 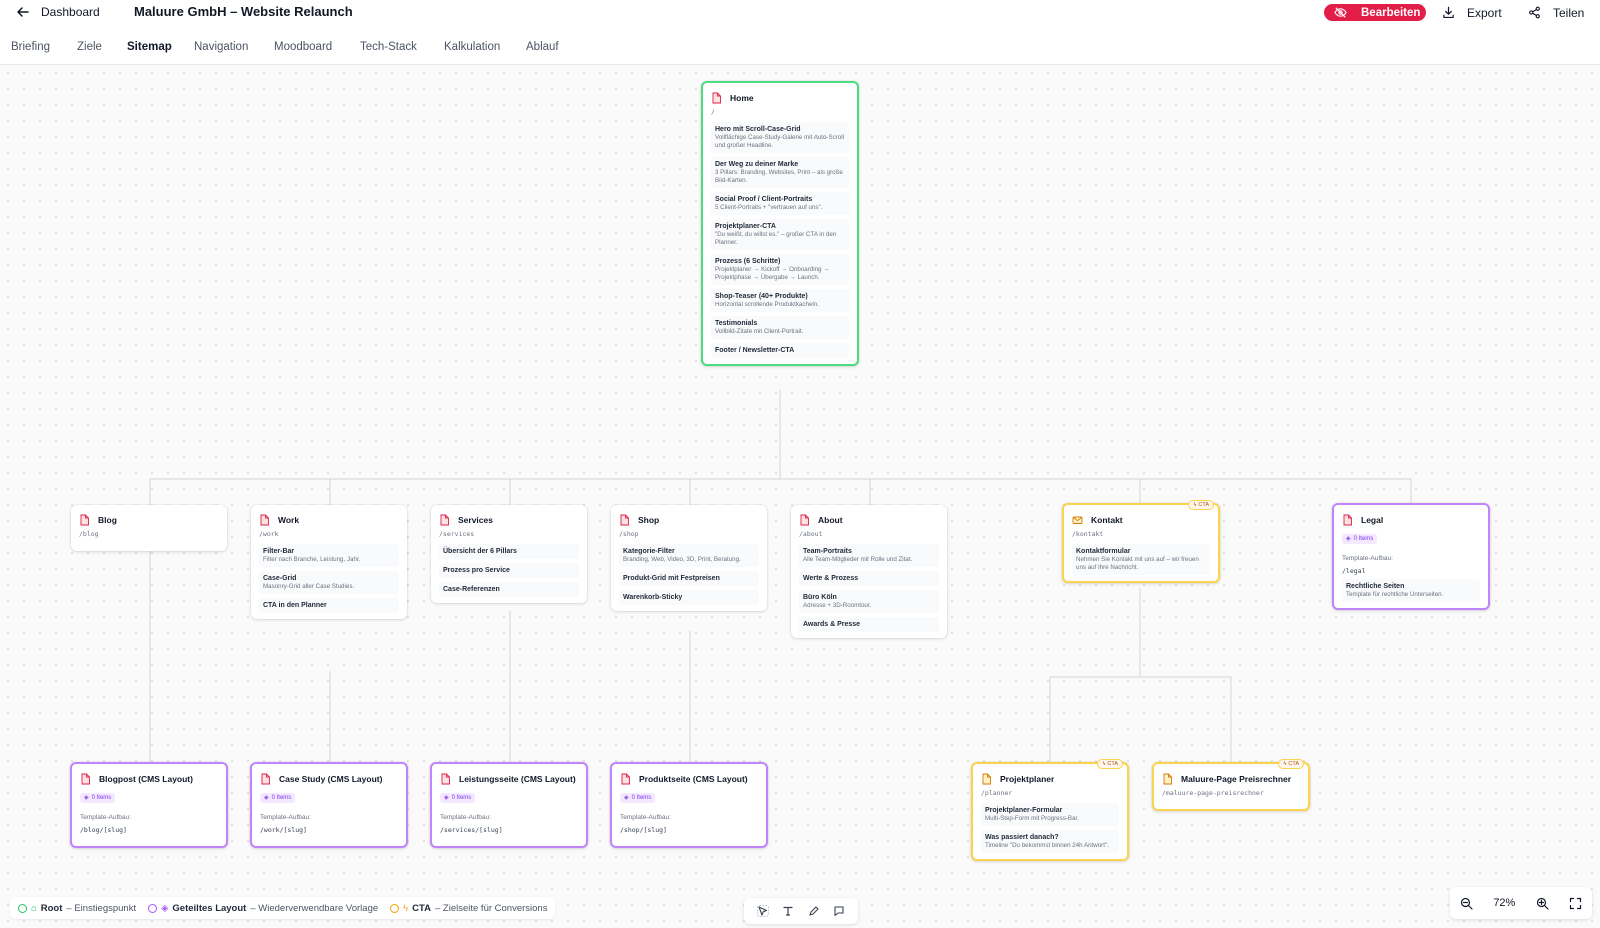 I want to click on node-section: Übersicht der 6 Pillars, so click(x=509, y=551).